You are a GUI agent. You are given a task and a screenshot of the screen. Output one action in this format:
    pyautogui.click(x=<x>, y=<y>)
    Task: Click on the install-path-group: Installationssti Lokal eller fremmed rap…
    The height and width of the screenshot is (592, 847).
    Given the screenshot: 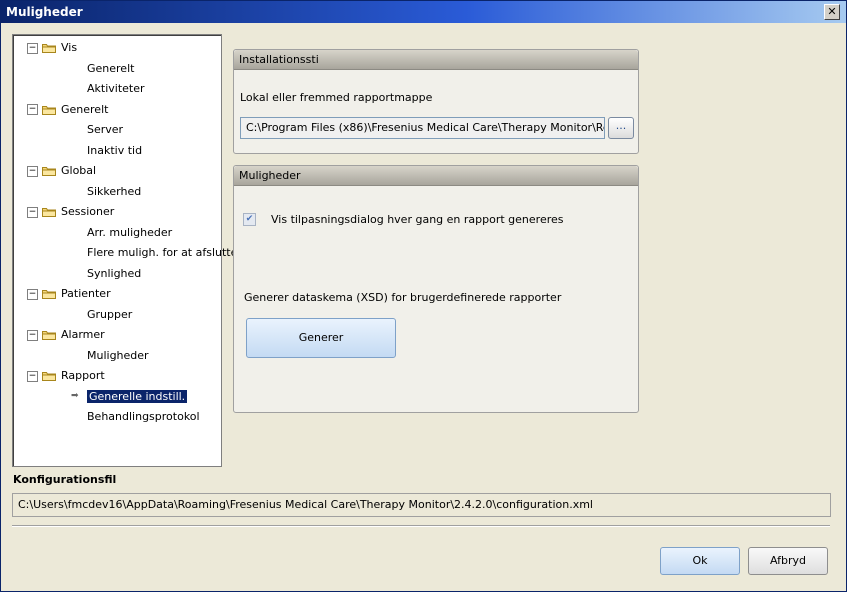 What is the action you would take?
    pyautogui.click(x=436, y=101)
    